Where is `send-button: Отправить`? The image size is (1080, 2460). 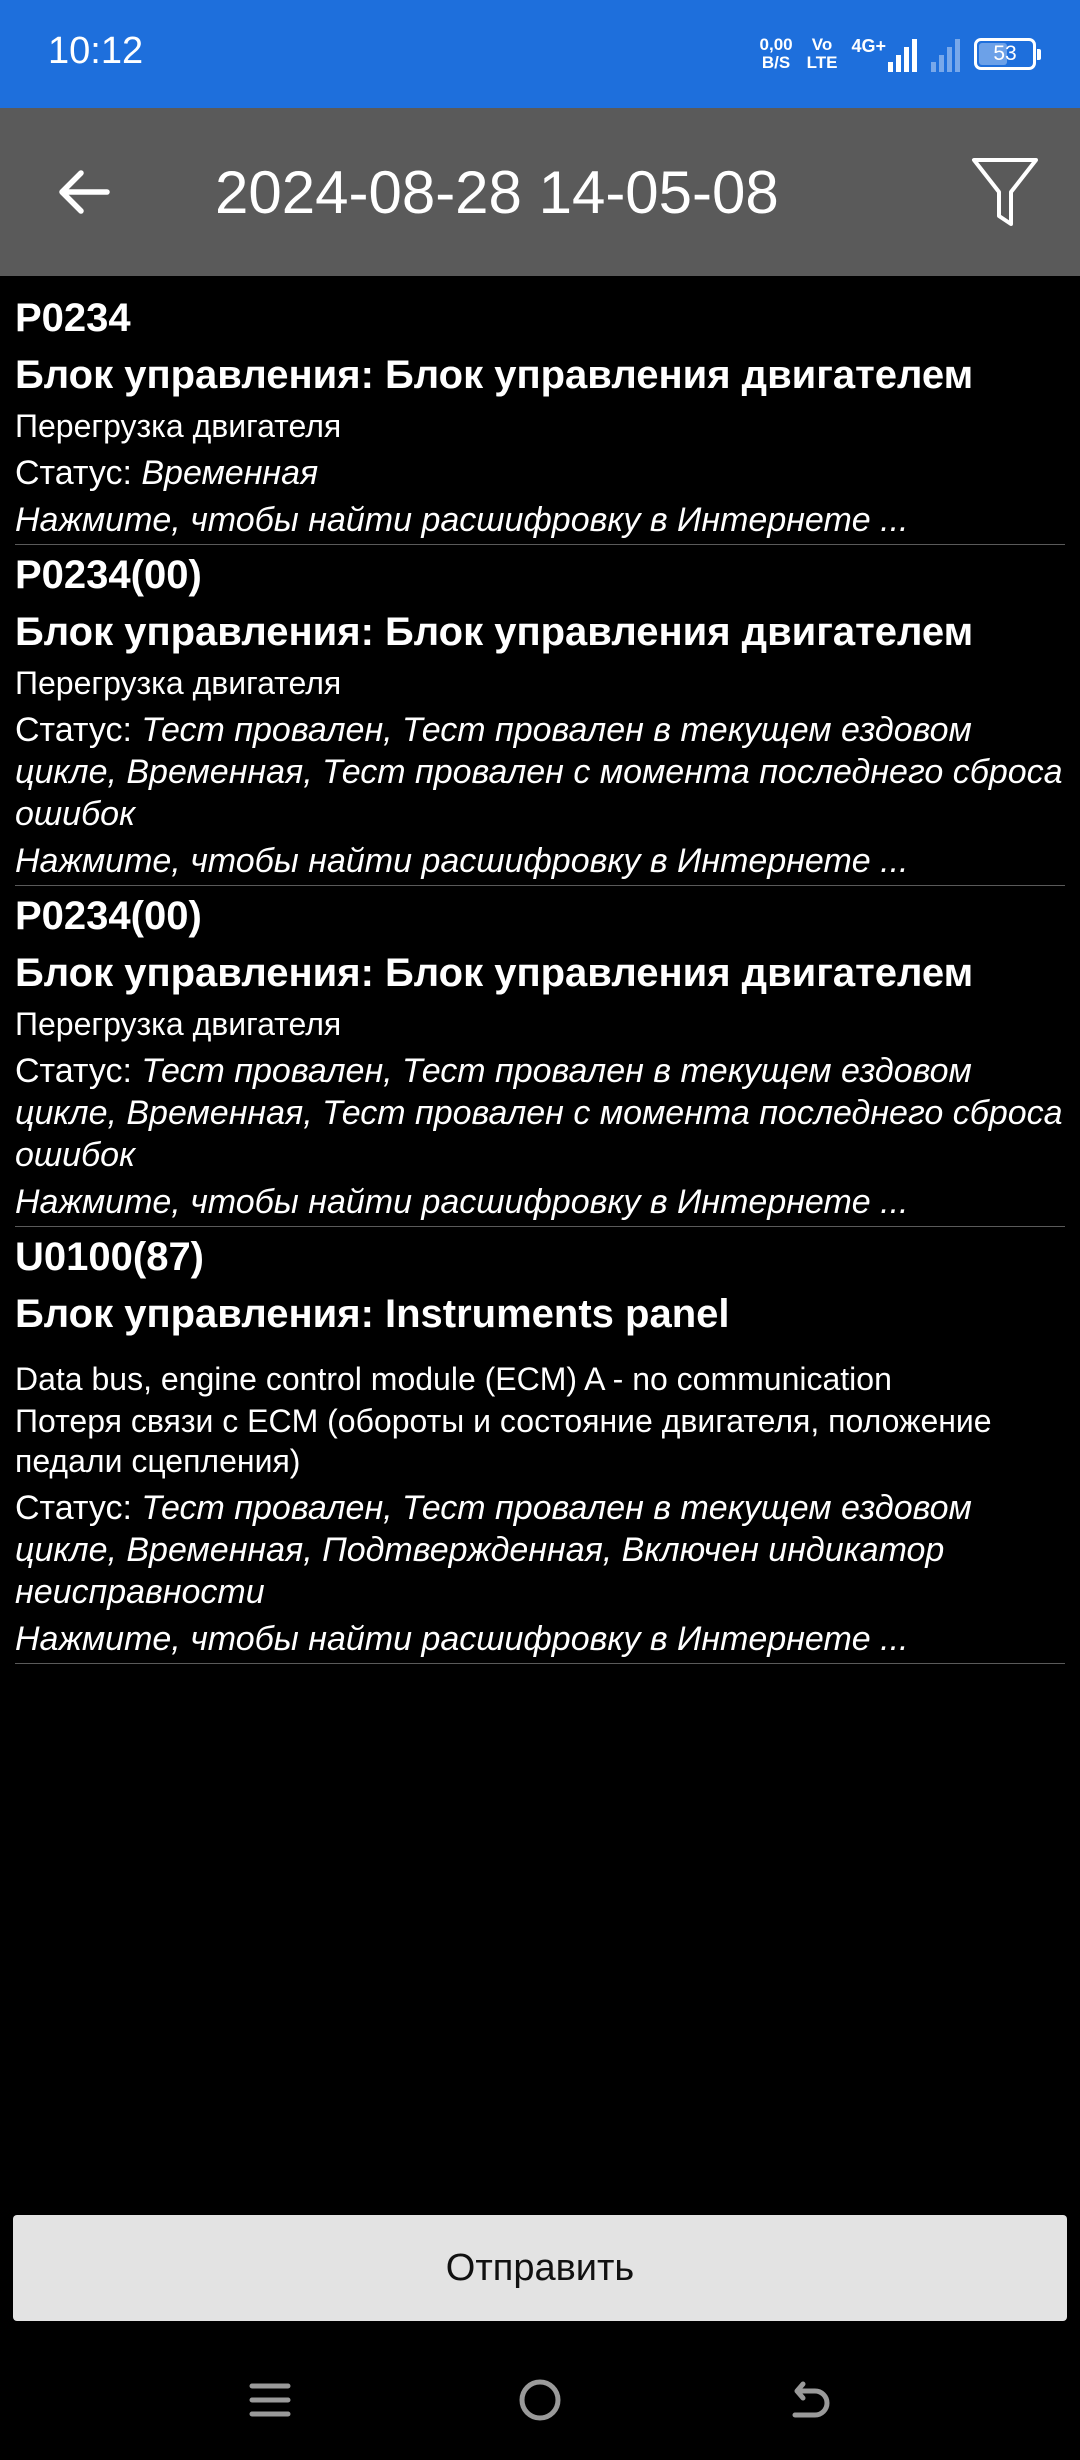 send-button: Отправить is located at coordinates (540, 2268).